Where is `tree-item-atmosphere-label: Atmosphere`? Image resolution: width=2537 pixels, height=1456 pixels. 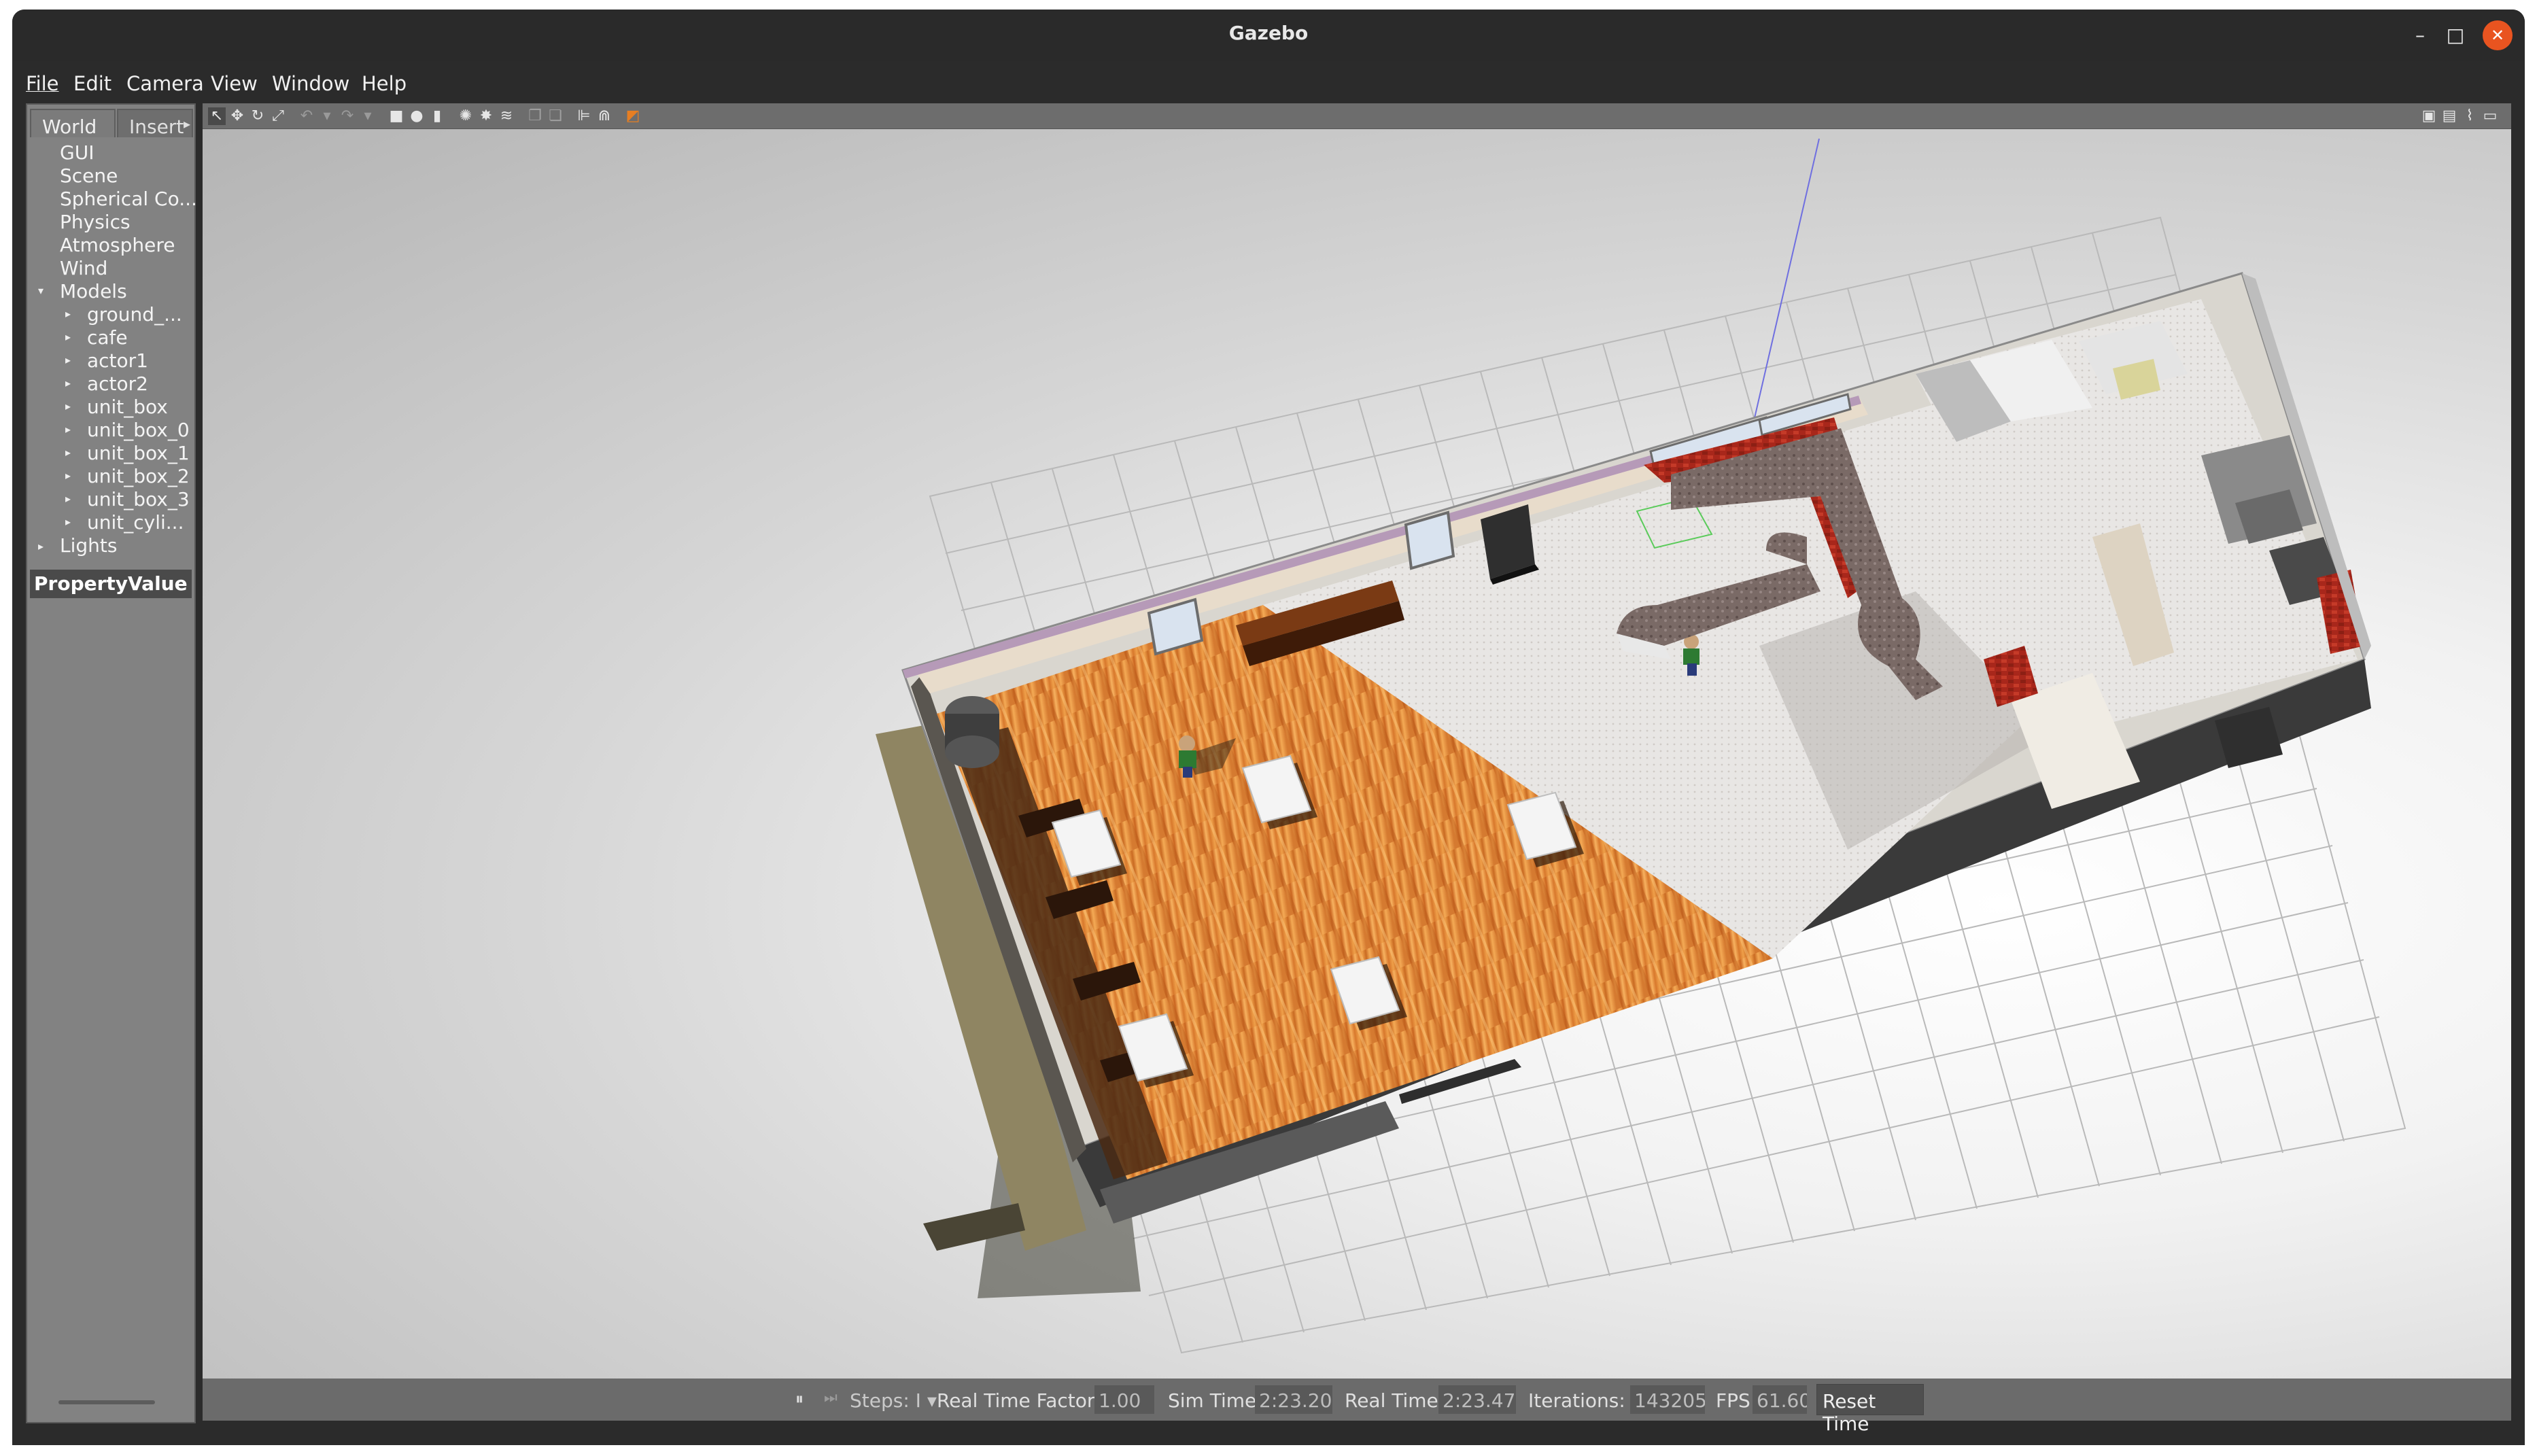
tree-item-atmosphere-label: Atmosphere is located at coordinates (117, 245).